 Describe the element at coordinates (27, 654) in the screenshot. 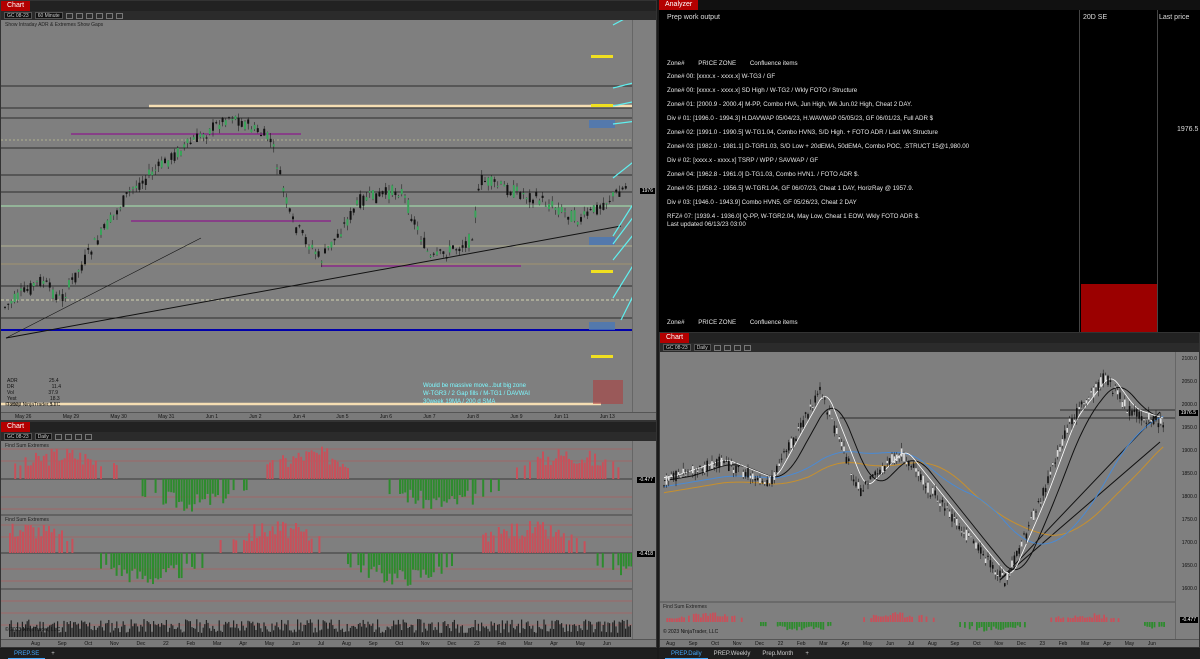

I see `tab-prep-se: PREP.SE` at that location.